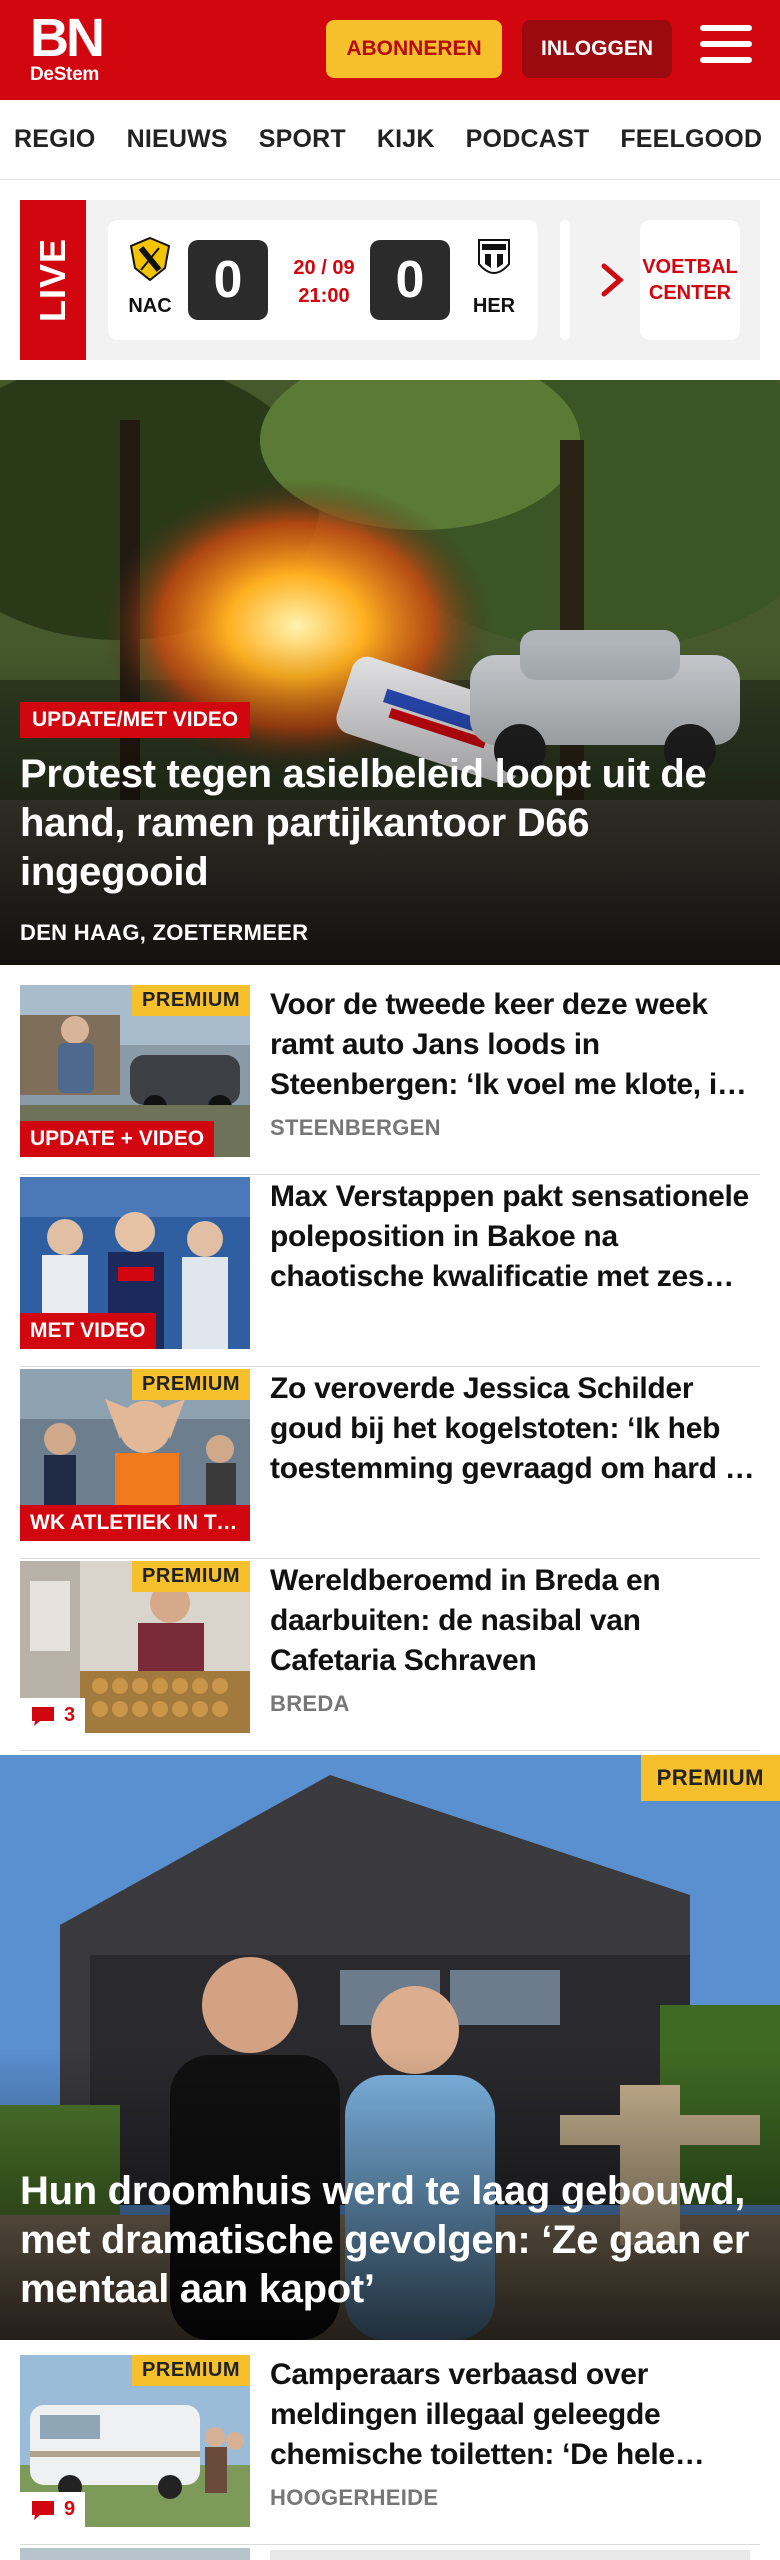 The width and height of the screenshot is (780, 2560). I want to click on away-team-name: HER, so click(494, 306).